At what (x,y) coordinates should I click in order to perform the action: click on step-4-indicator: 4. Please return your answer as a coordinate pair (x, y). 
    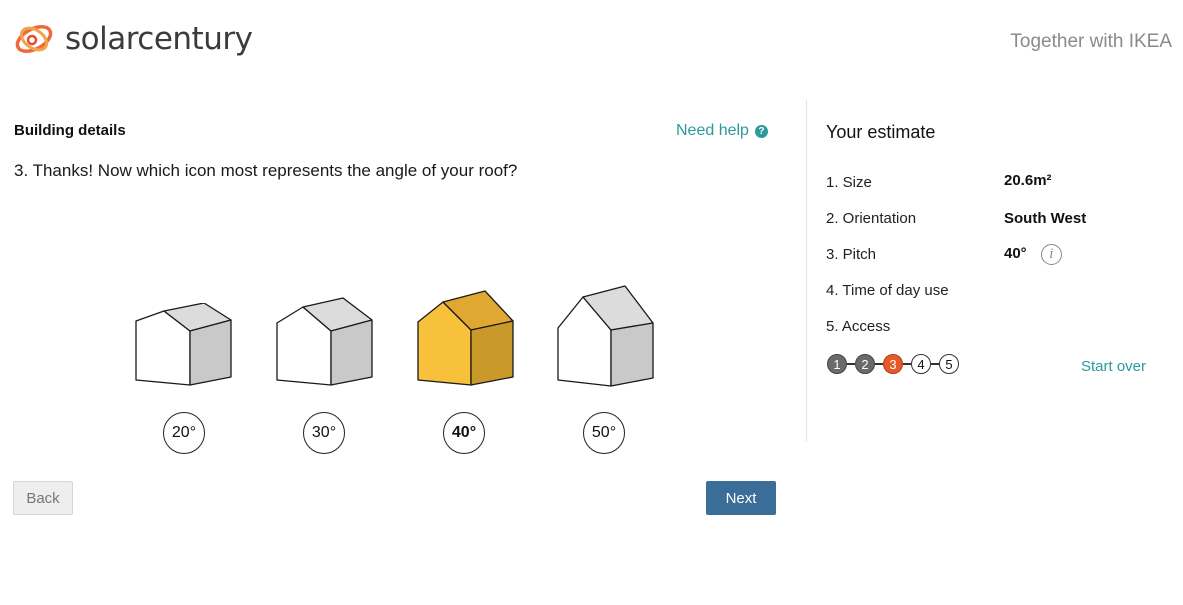
    Looking at the image, I should click on (921, 364).